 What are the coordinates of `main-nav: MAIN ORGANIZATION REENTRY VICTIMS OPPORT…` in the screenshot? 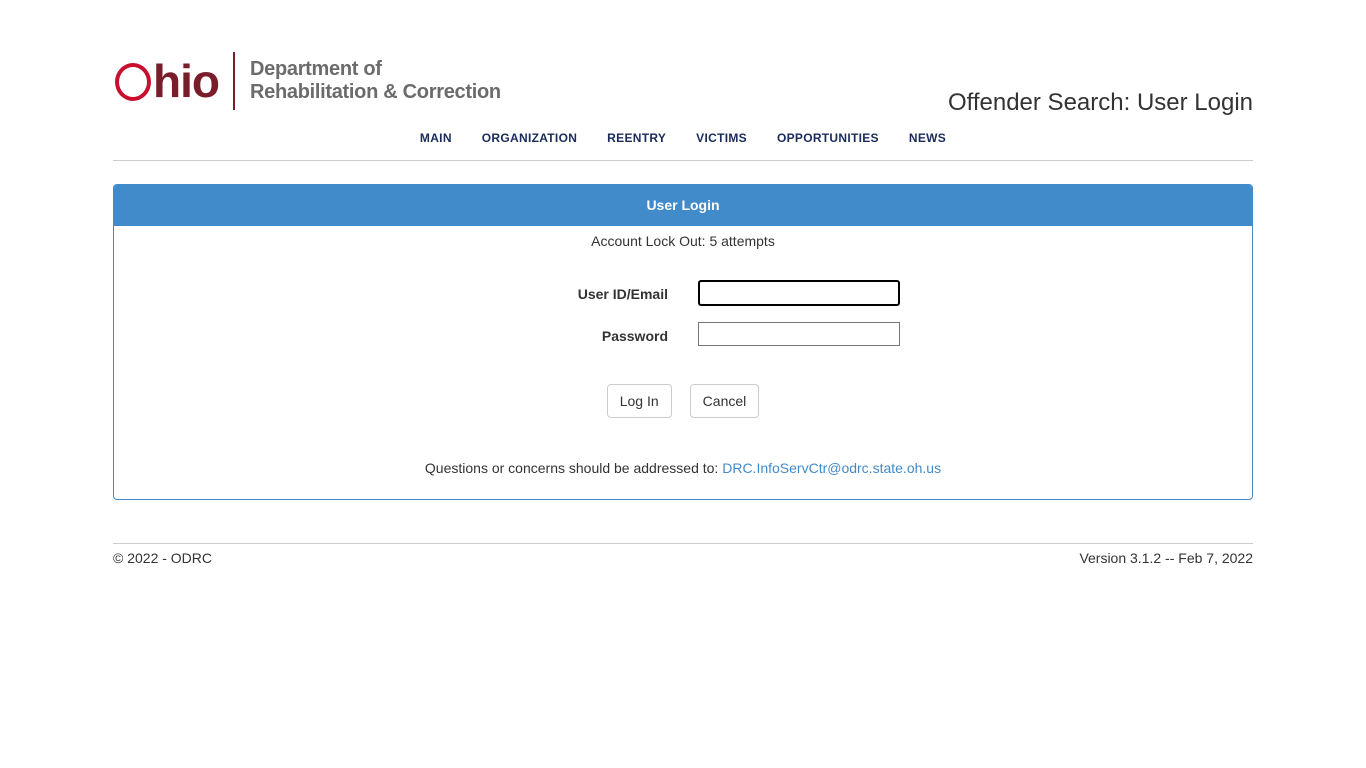 It's located at (683, 139).